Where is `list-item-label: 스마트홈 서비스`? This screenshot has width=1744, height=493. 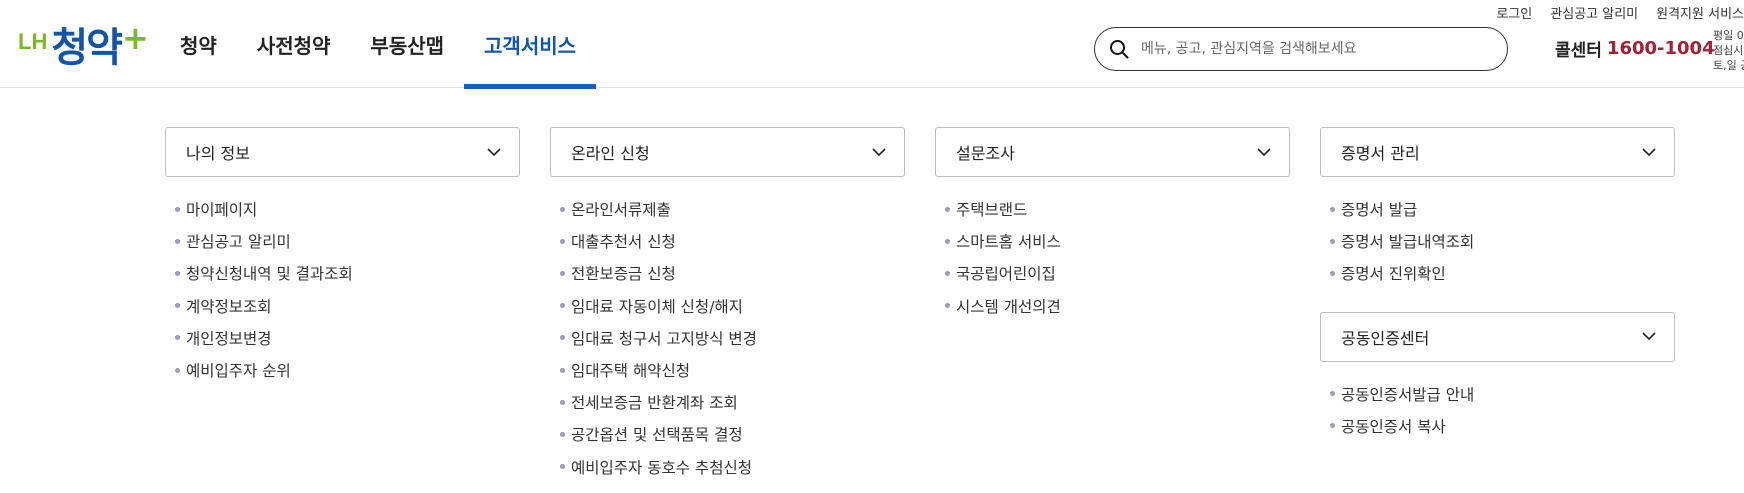
list-item-label: 스마트홈 서비스 is located at coordinates (1008, 242).